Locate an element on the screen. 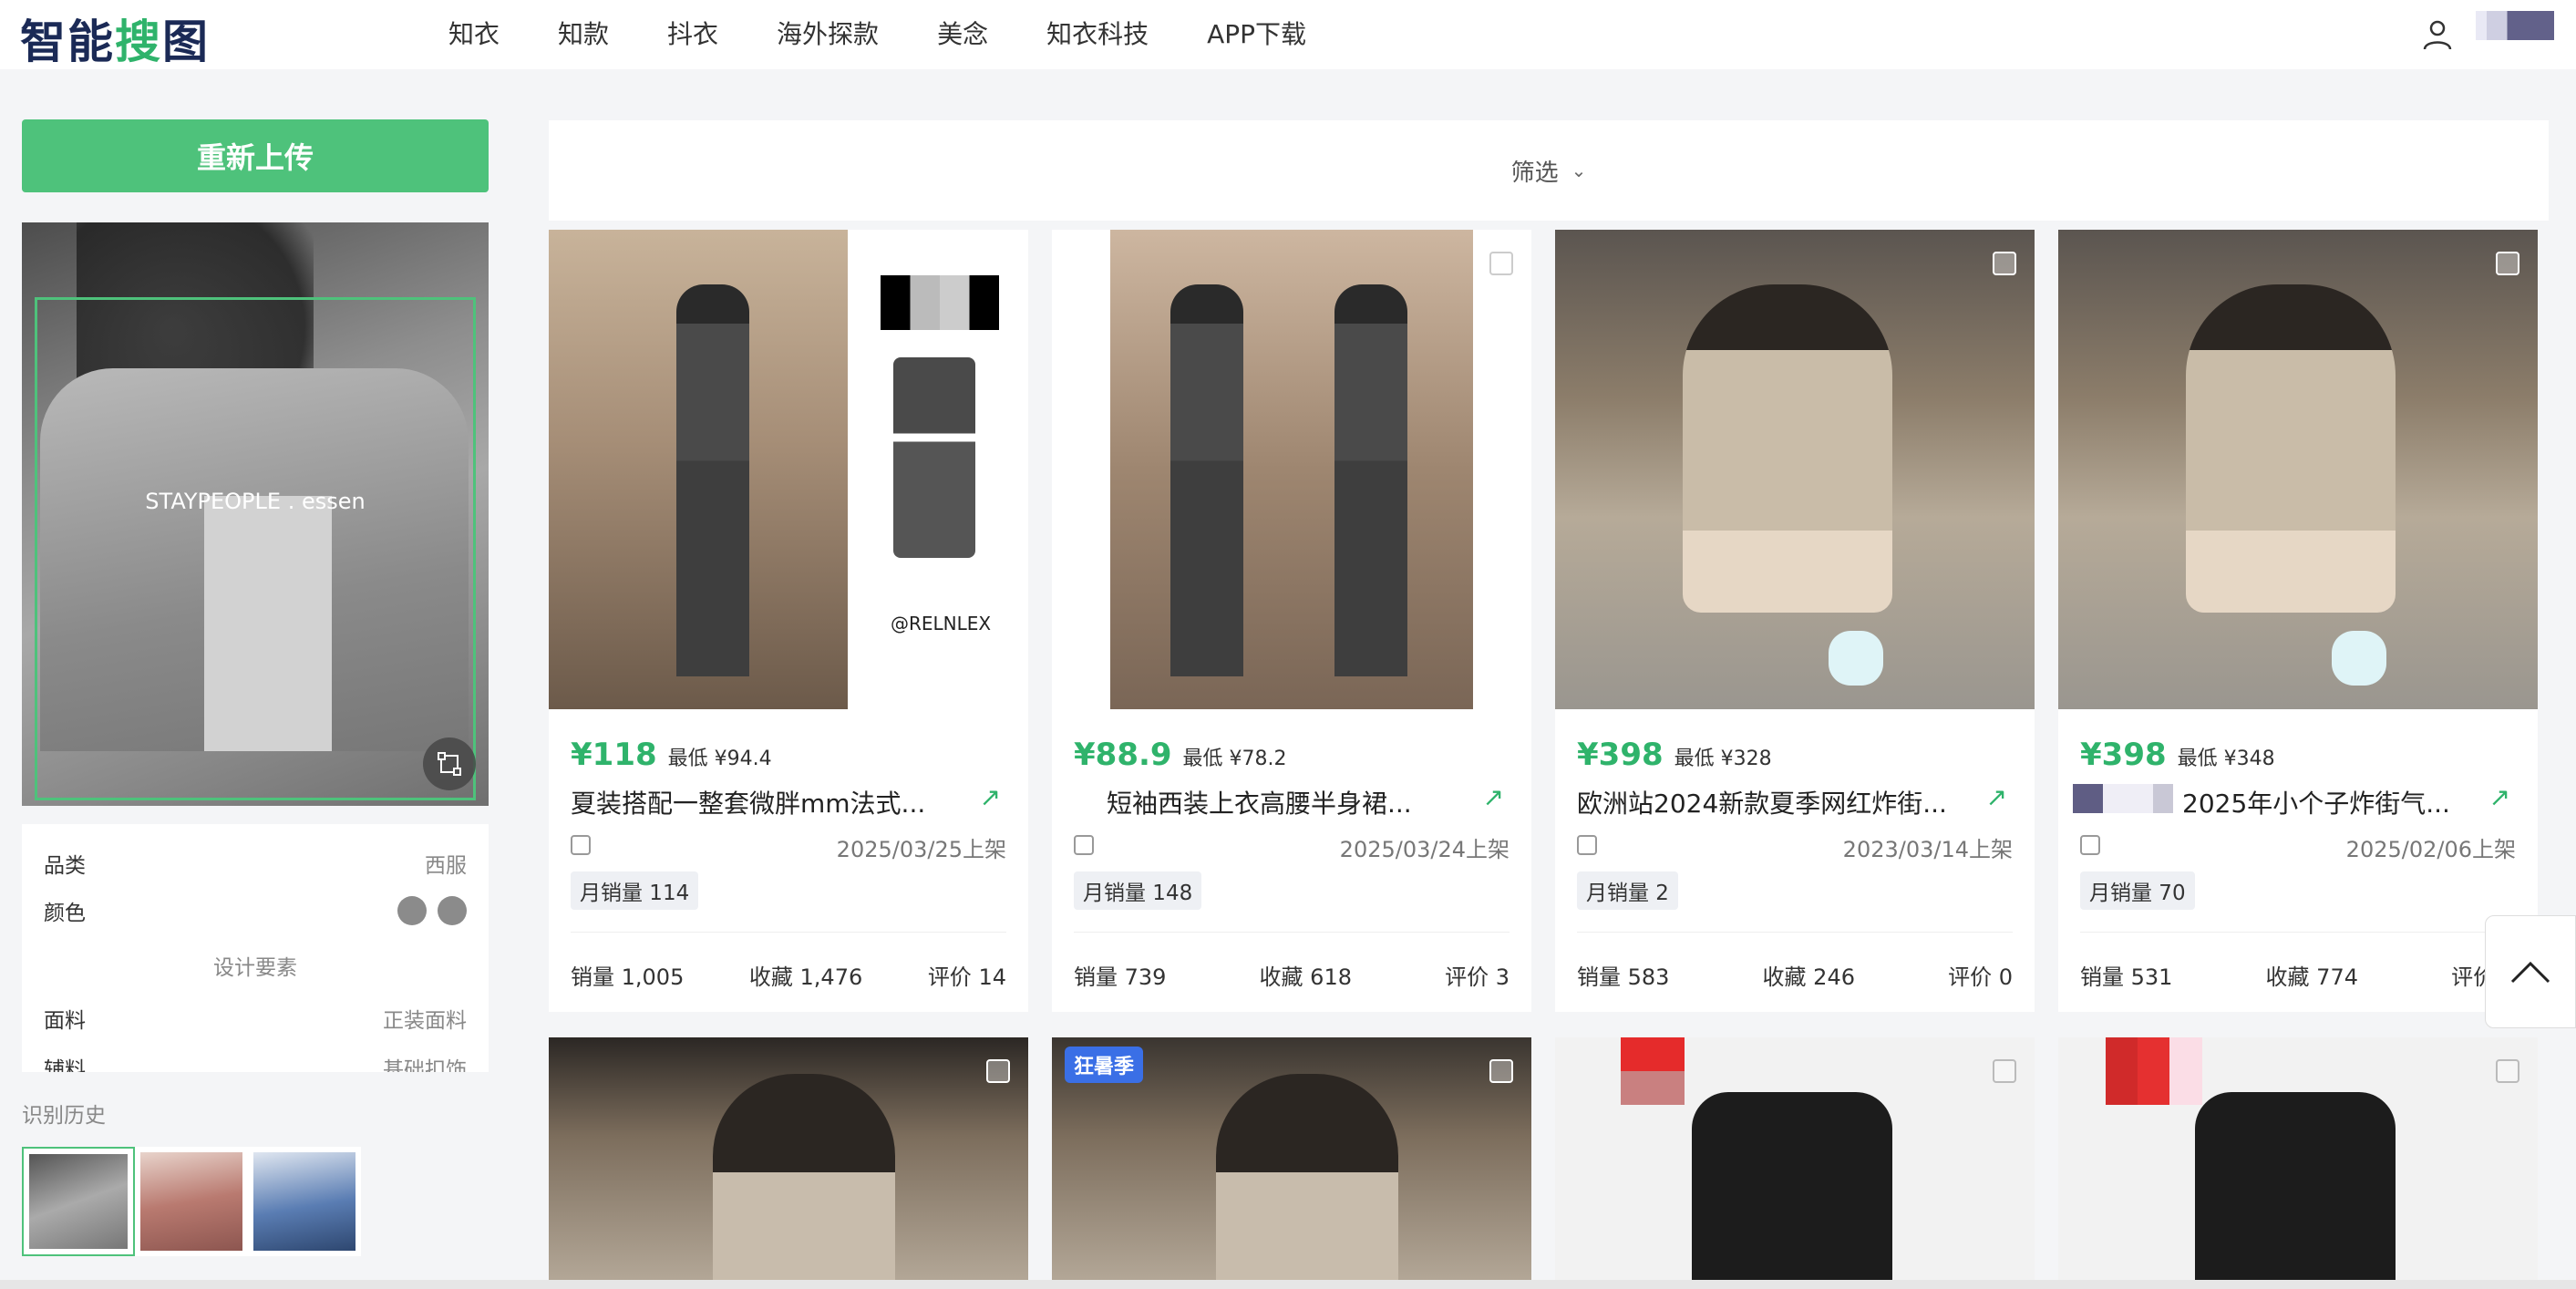 The height and width of the screenshot is (1289, 2576). monthly-sales-badge: 月销量 70 is located at coordinates (2137, 890).